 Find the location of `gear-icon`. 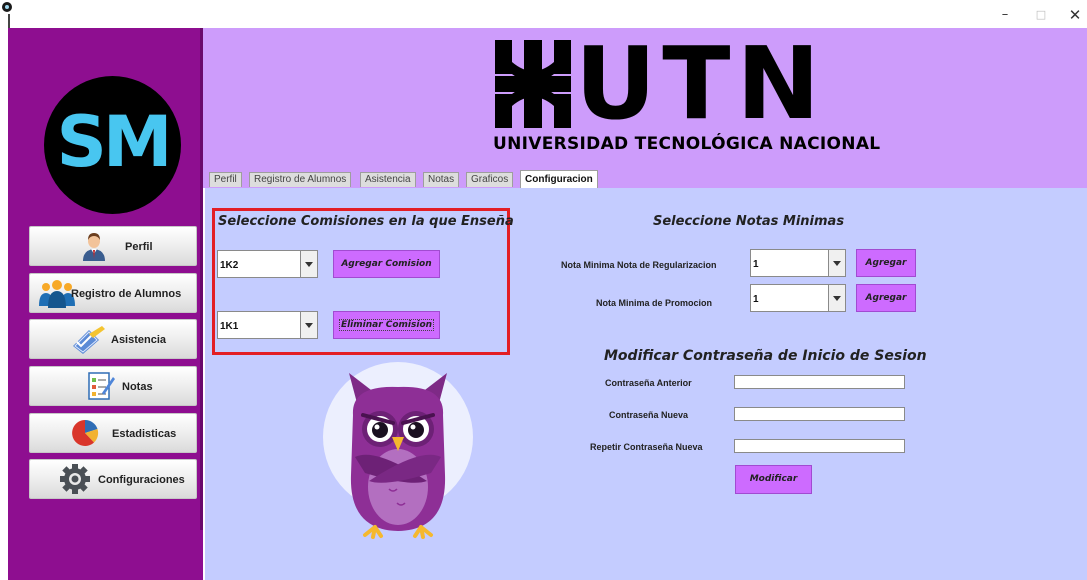

gear-icon is located at coordinates (75, 479).